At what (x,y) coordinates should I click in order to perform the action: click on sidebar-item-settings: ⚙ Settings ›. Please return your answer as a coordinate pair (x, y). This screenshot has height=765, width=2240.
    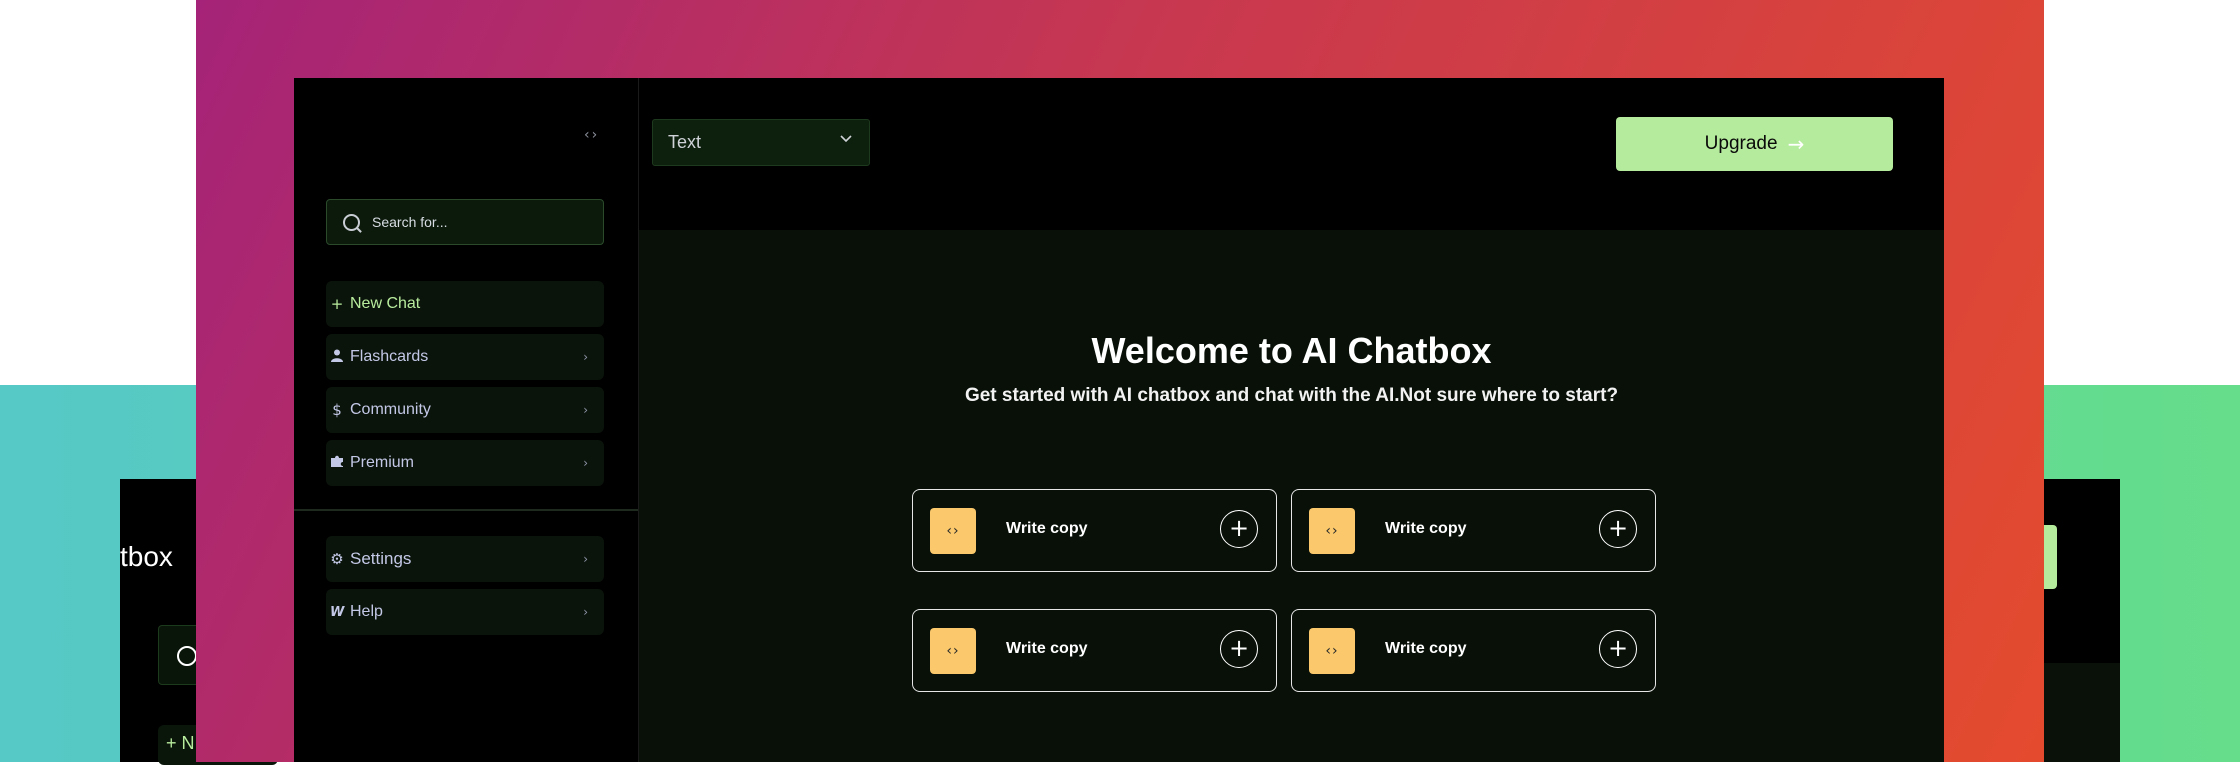
    Looking at the image, I should click on (465, 559).